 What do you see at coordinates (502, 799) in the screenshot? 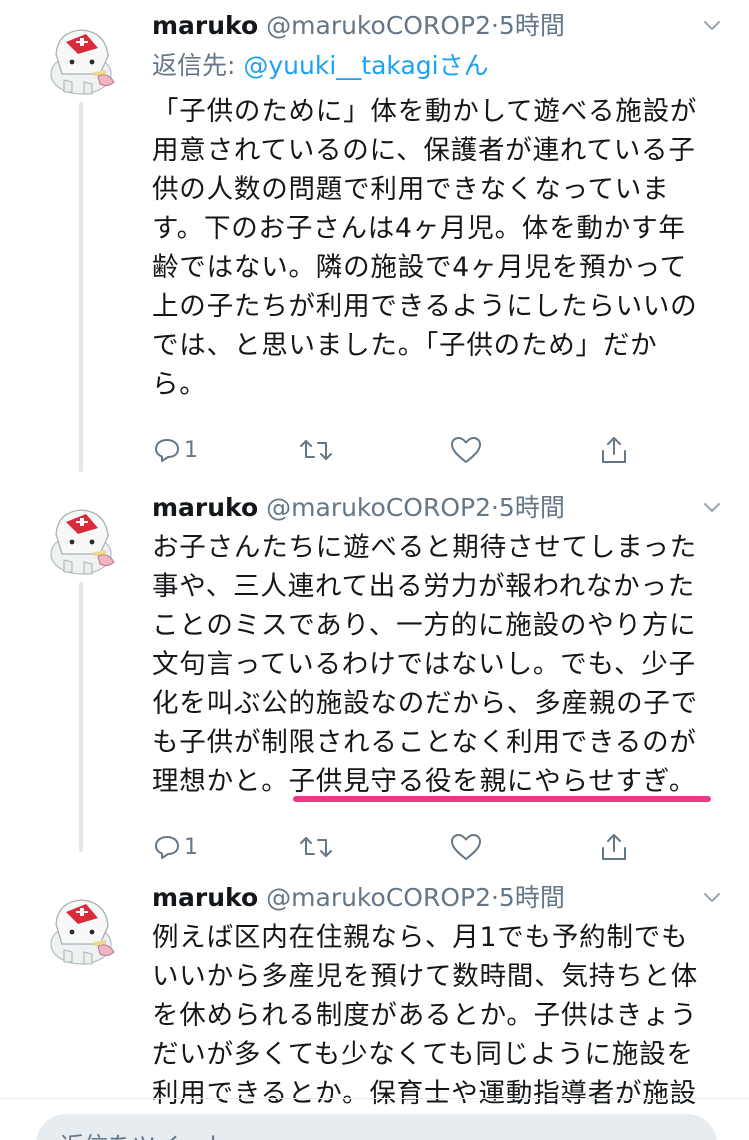
I see `highlight-underline` at bounding box center [502, 799].